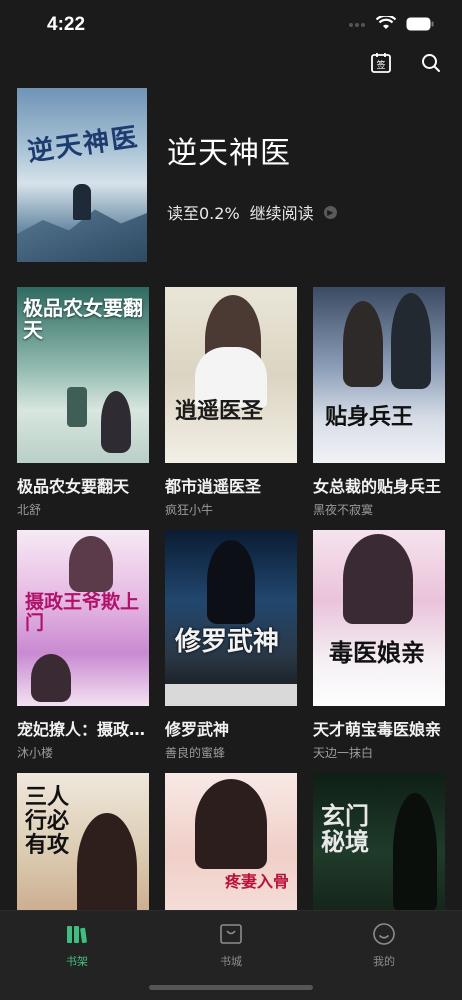 The width and height of the screenshot is (462, 1000). I want to click on tab-profile: 我的, so click(384, 945).